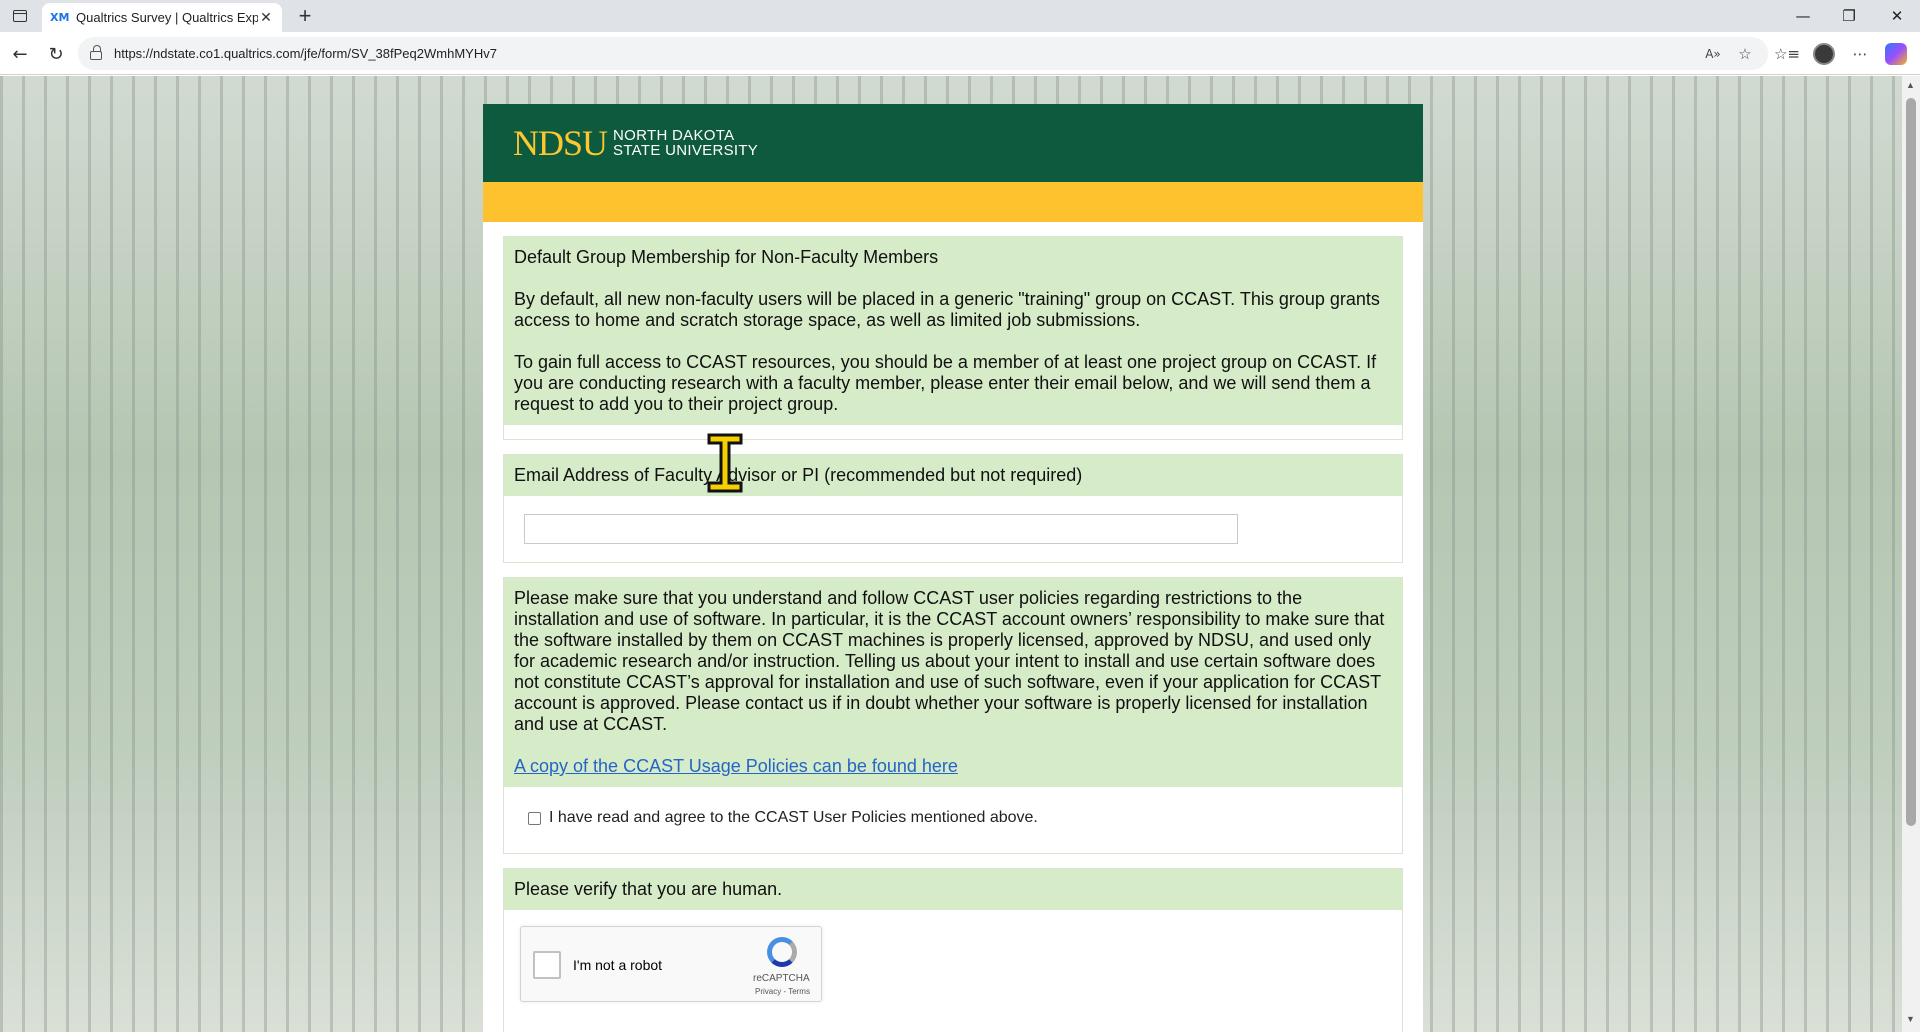 The width and height of the screenshot is (1920, 1032). What do you see at coordinates (266, 17) in the screenshot?
I see `close-tab-icon: ✕` at bounding box center [266, 17].